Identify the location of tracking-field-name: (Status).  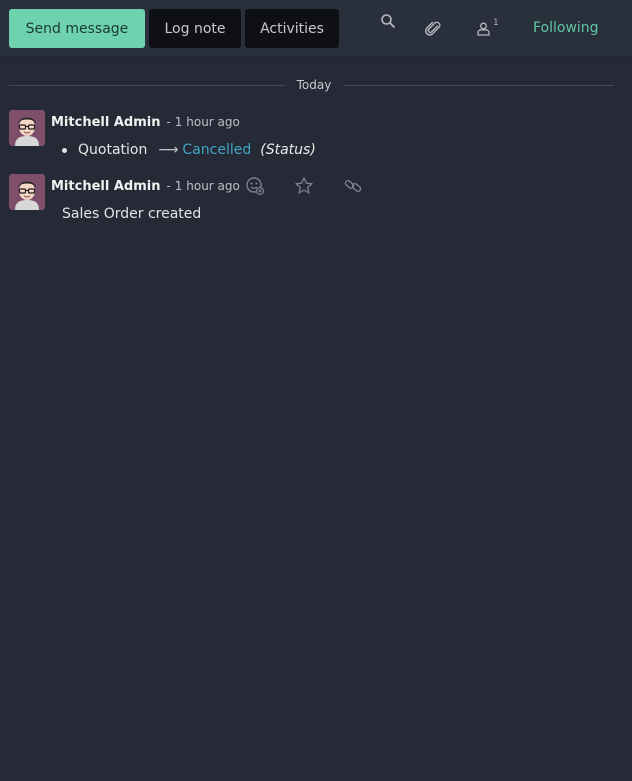
(288, 150).